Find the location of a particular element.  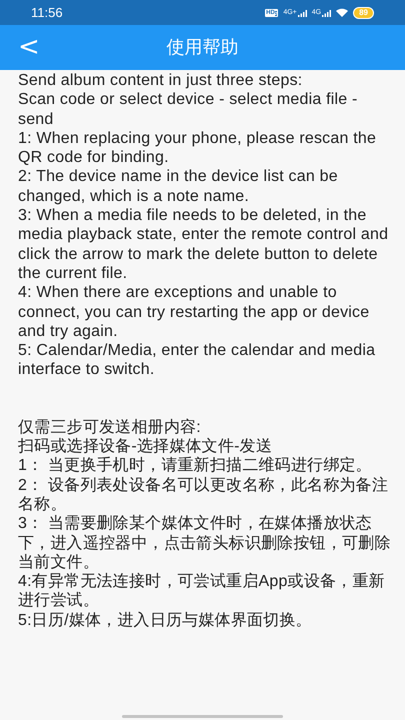

battery-indicator: 89 is located at coordinates (363, 12).